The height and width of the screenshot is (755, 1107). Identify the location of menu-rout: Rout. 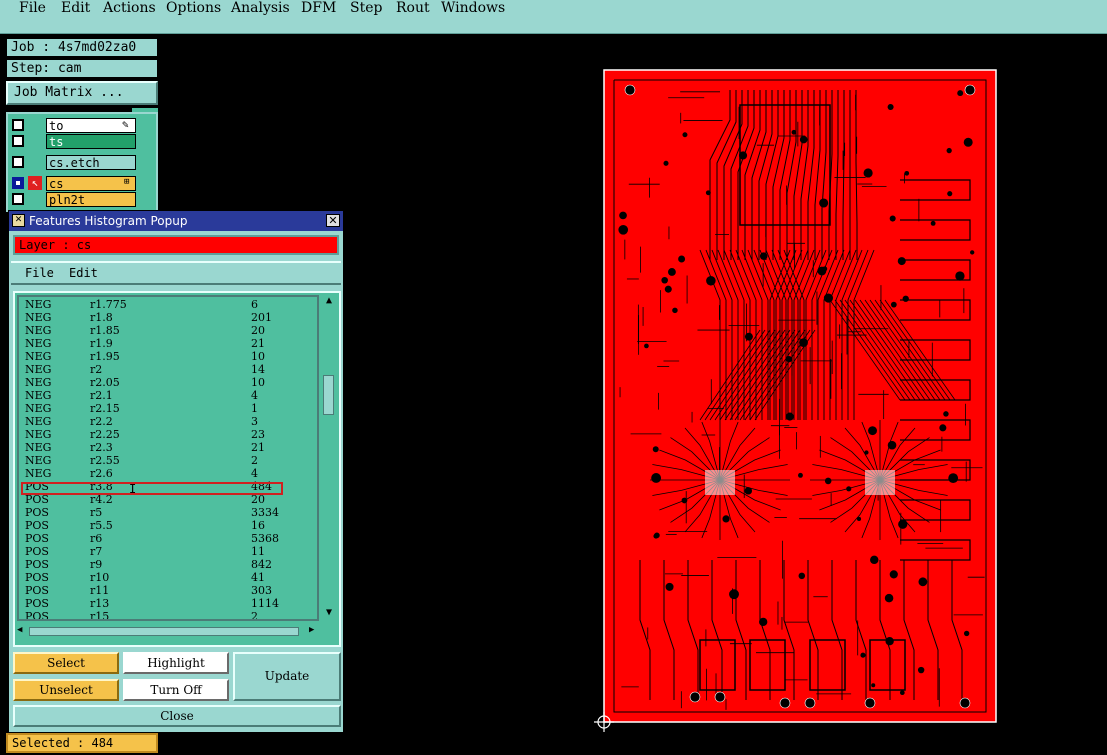
(413, 8).